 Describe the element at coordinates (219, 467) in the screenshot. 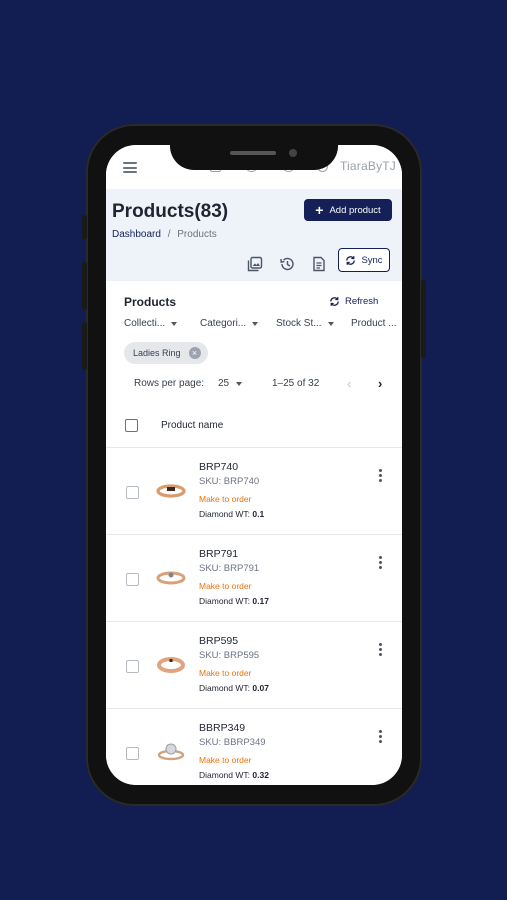

I see `product-name: BRP740` at that location.